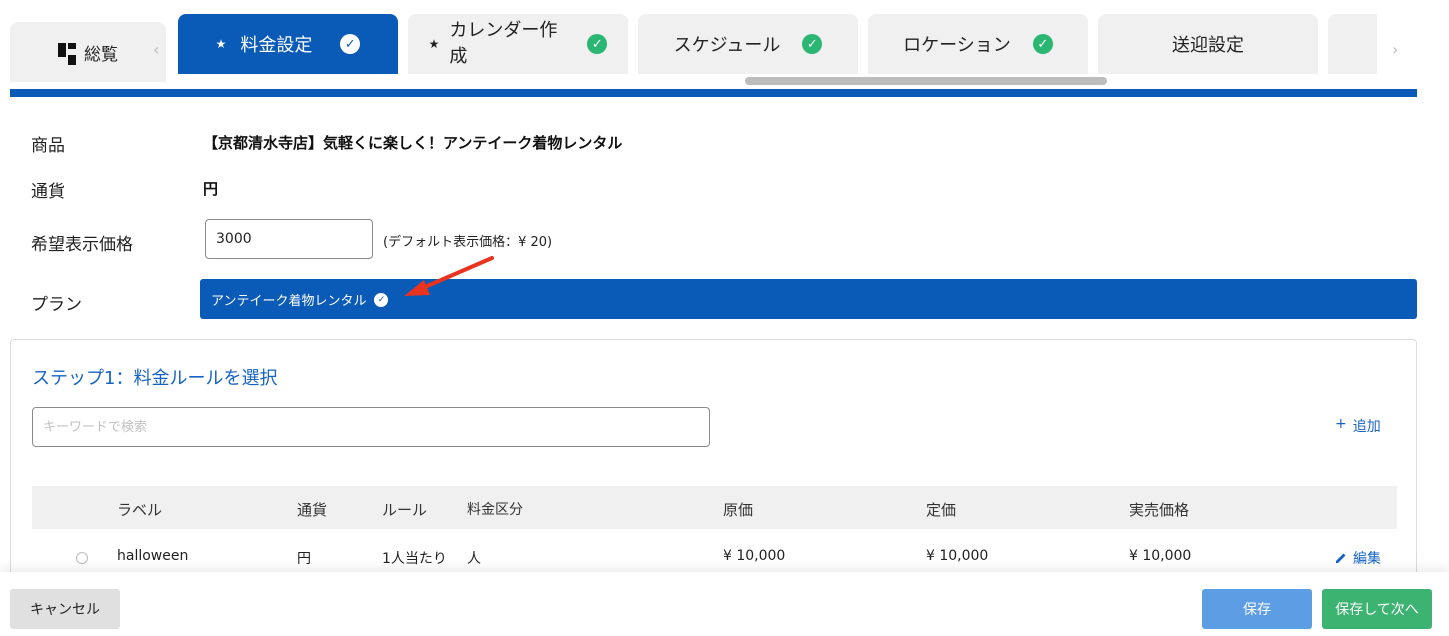 The width and height of the screenshot is (1449, 636). What do you see at coordinates (48, 146) in the screenshot?
I see `product-label: 商品` at bounding box center [48, 146].